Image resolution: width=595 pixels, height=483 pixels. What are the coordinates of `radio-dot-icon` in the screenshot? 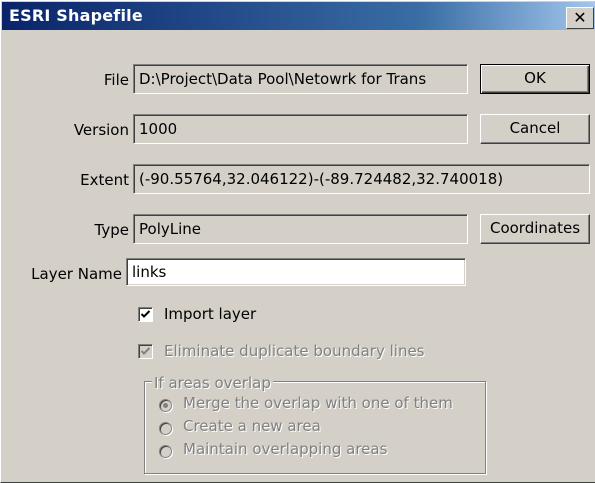 It's located at (165, 405).